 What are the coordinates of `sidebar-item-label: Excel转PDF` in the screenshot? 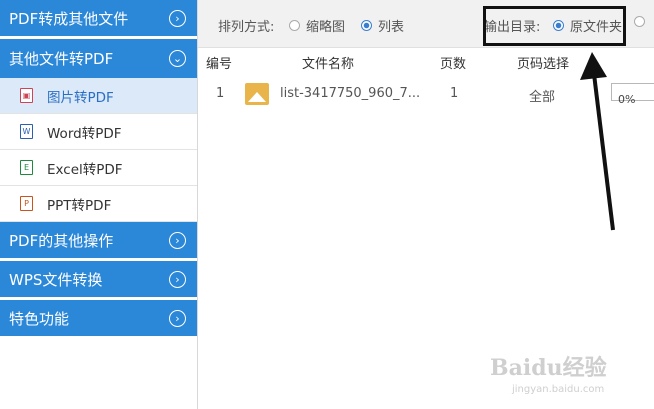 It's located at (85, 169).